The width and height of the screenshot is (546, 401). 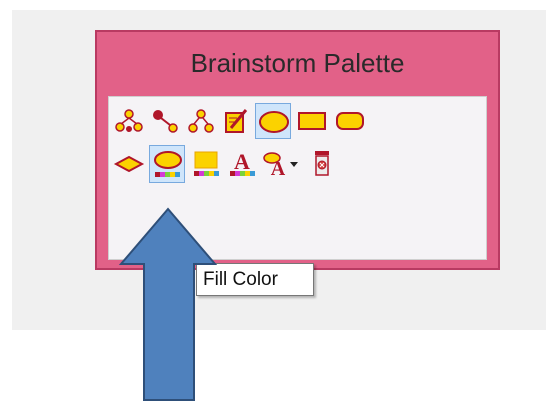 What do you see at coordinates (297, 63) in the screenshot?
I see `palette-title: Brainstorm Palette` at bounding box center [297, 63].